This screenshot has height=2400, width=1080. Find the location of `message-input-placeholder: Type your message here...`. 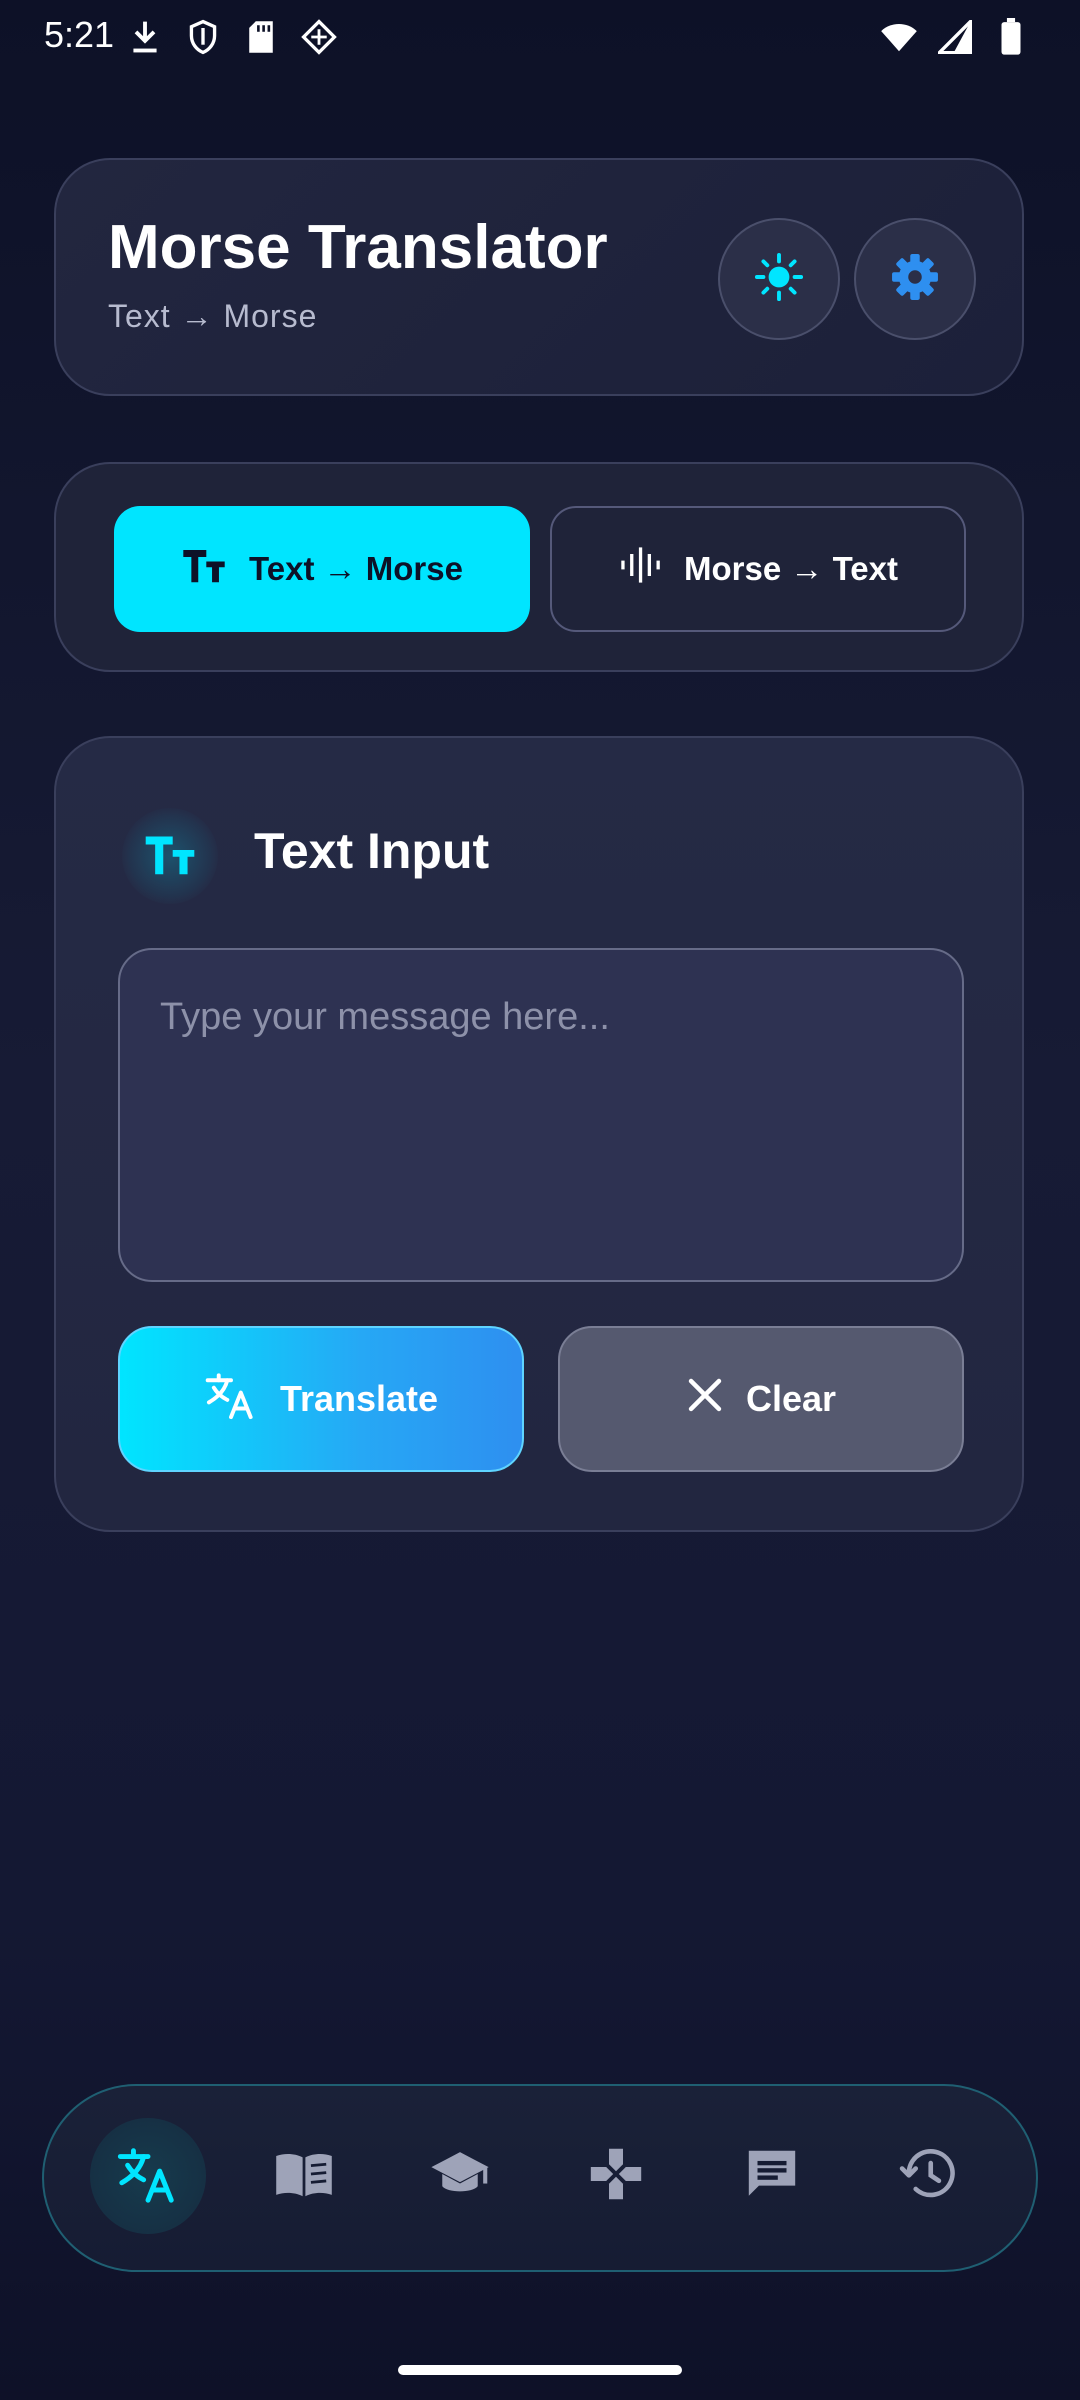

message-input-placeholder: Type your message here... is located at coordinates (385, 1017).